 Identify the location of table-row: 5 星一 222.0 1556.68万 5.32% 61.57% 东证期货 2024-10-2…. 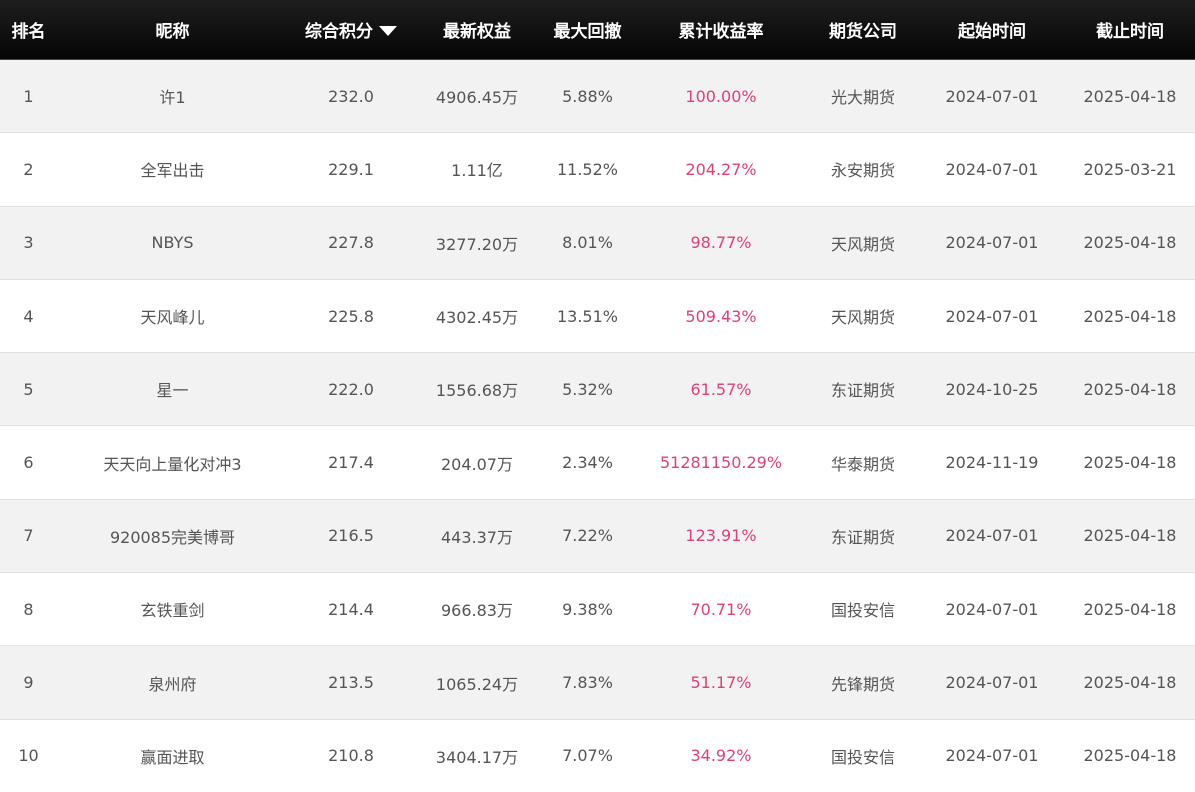
(597, 390).